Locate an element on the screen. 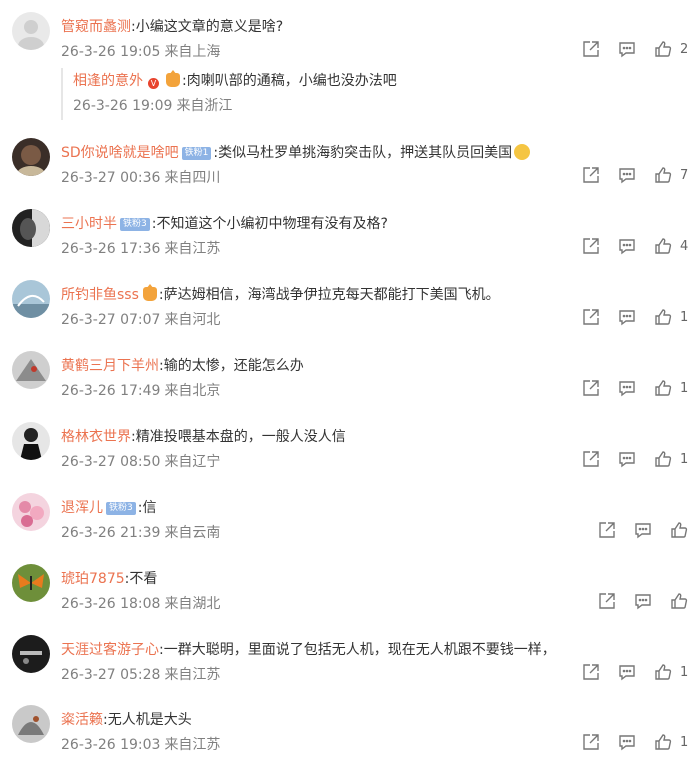  username-link: 格林衣世界 is located at coordinates (96, 437).